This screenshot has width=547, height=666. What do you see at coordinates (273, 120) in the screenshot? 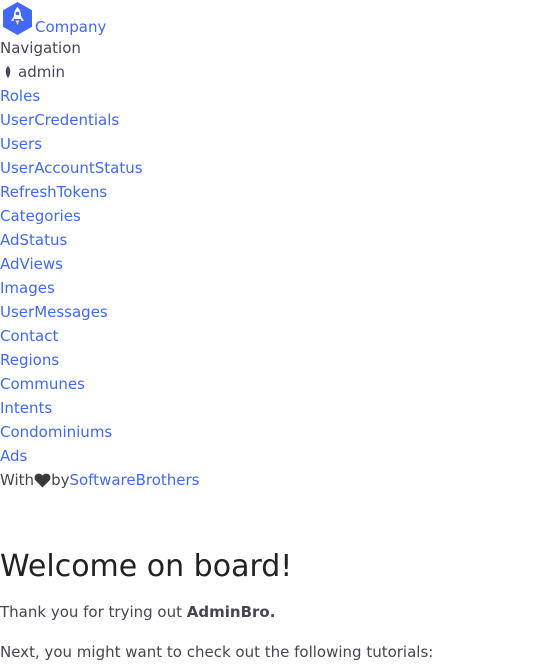
I see `nav-item-user-credentials: UserCredentials` at bounding box center [273, 120].